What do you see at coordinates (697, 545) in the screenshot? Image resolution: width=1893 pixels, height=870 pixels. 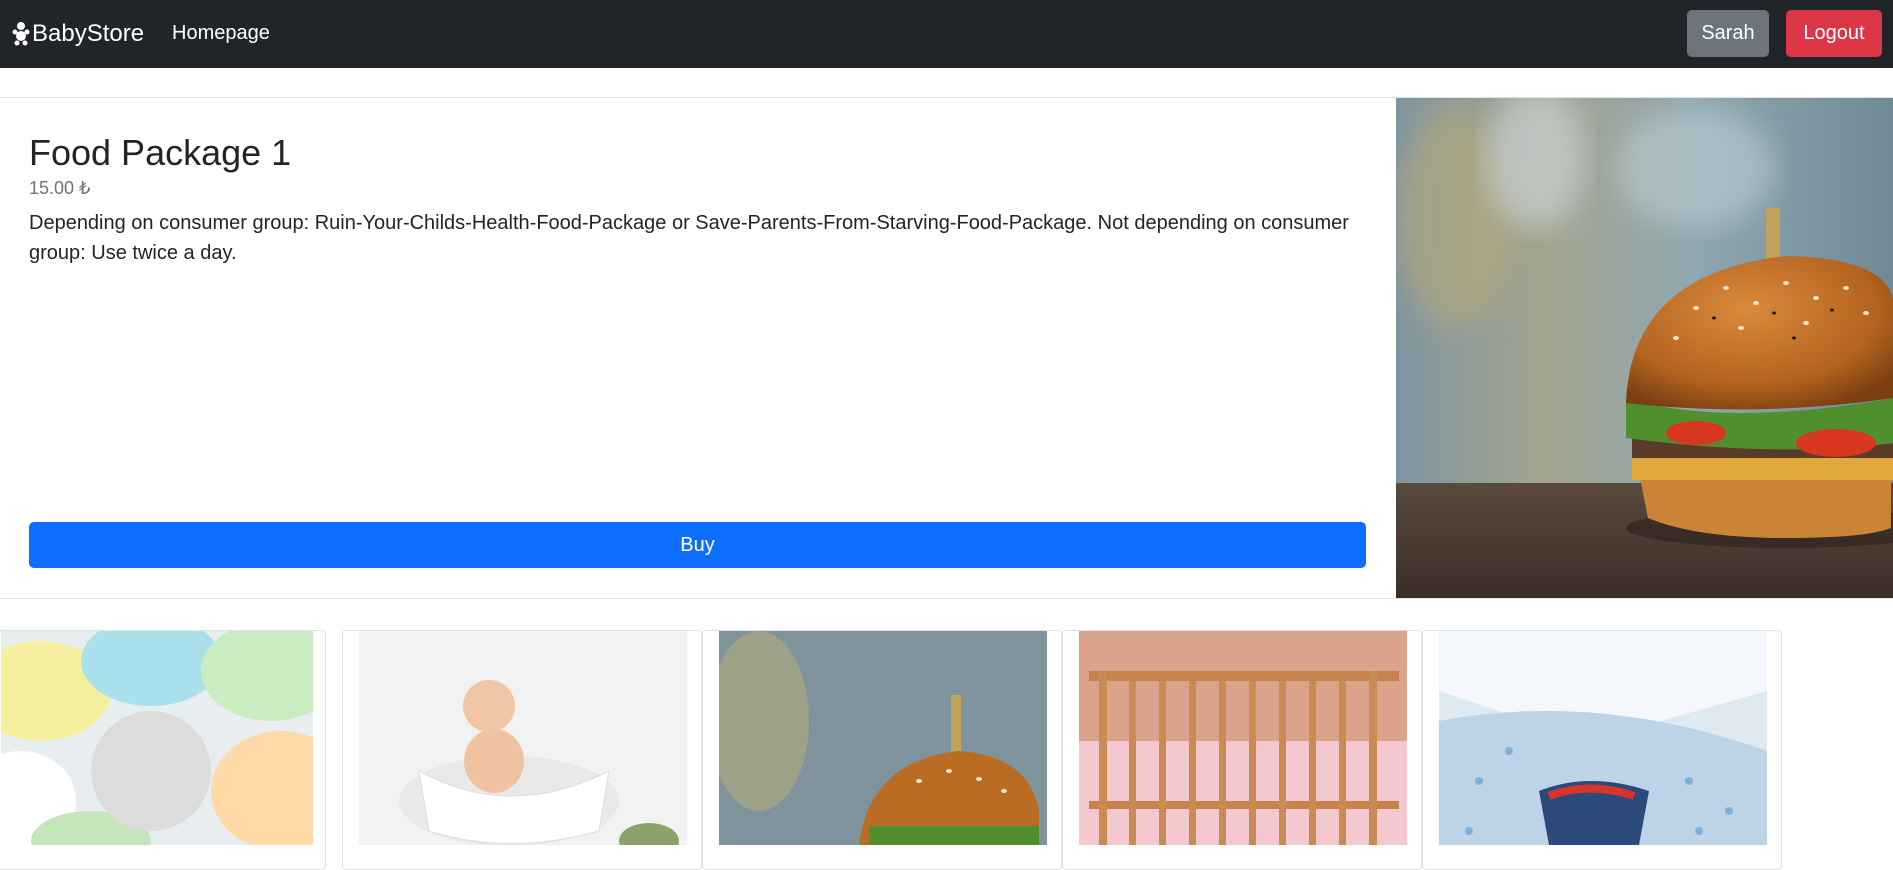 I see `buy-button: Buy` at bounding box center [697, 545].